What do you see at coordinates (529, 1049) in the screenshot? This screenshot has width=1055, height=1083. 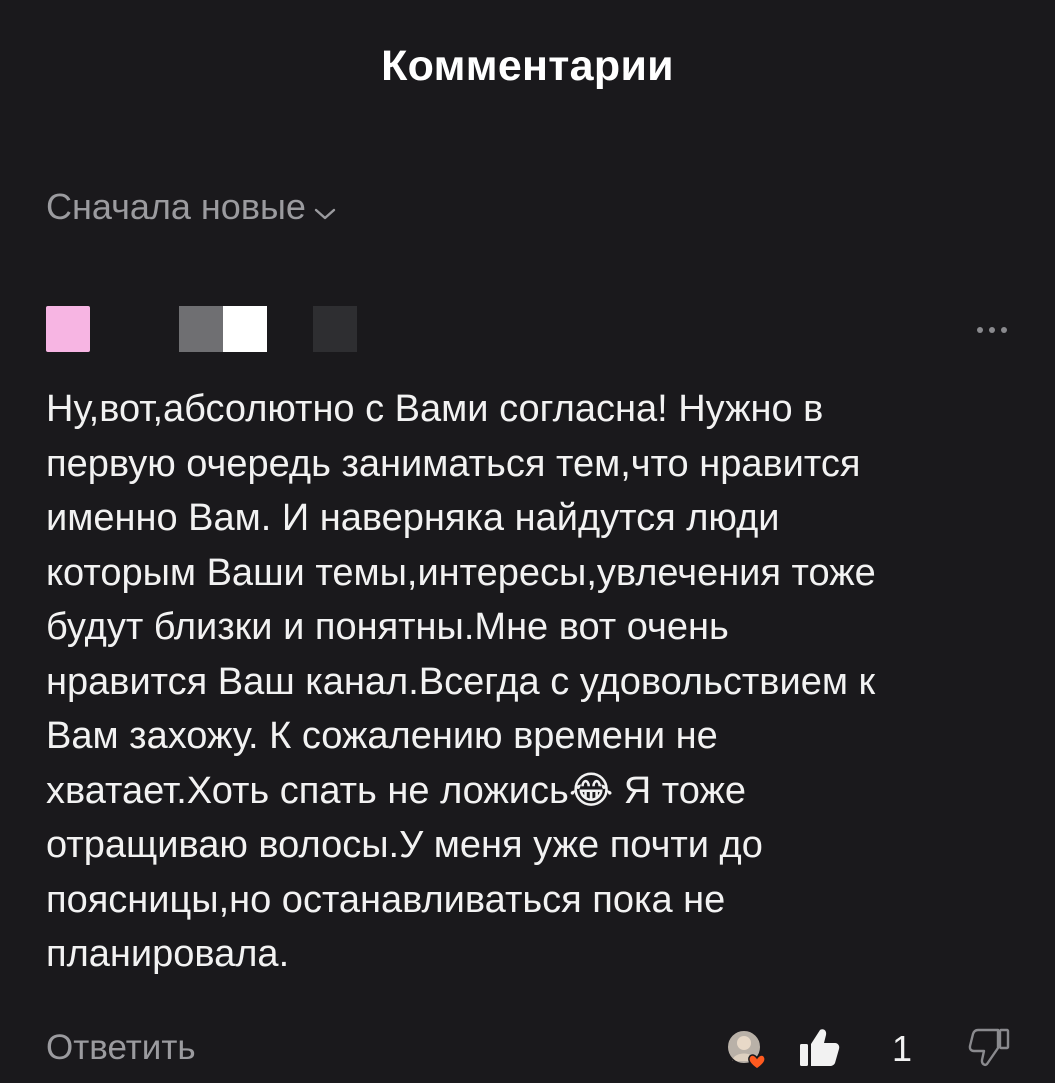 I see `comment-actions: Ответить 1` at bounding box center [529, 1049].